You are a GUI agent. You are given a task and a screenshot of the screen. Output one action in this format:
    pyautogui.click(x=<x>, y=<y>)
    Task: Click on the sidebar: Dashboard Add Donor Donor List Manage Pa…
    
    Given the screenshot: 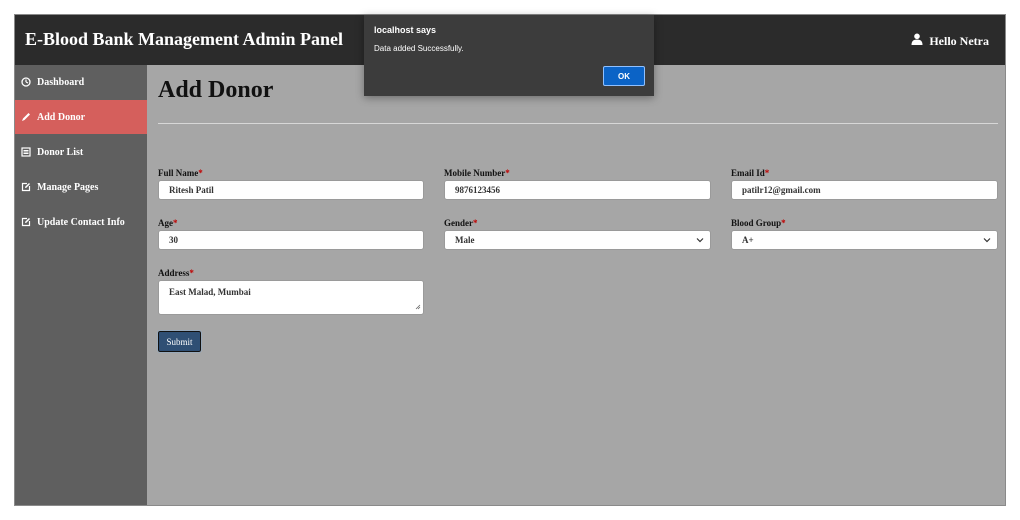 What is the action you would take?
    pyautogui.click(x=81, y=285)
    